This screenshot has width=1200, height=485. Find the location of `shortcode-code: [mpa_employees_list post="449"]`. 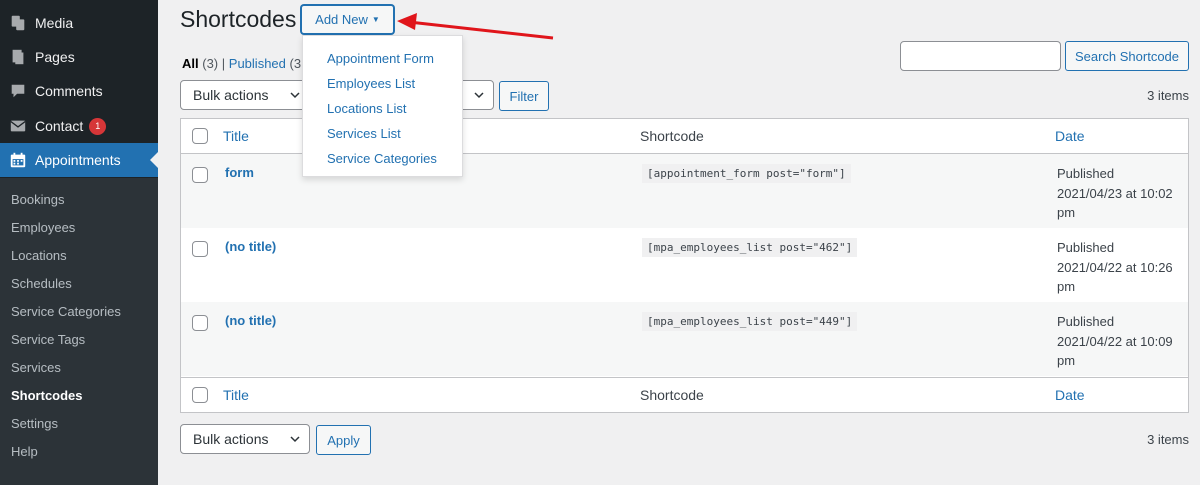

shortcode-code: [mpa_employees_list post="449"] is located at coordinates (750, 321).